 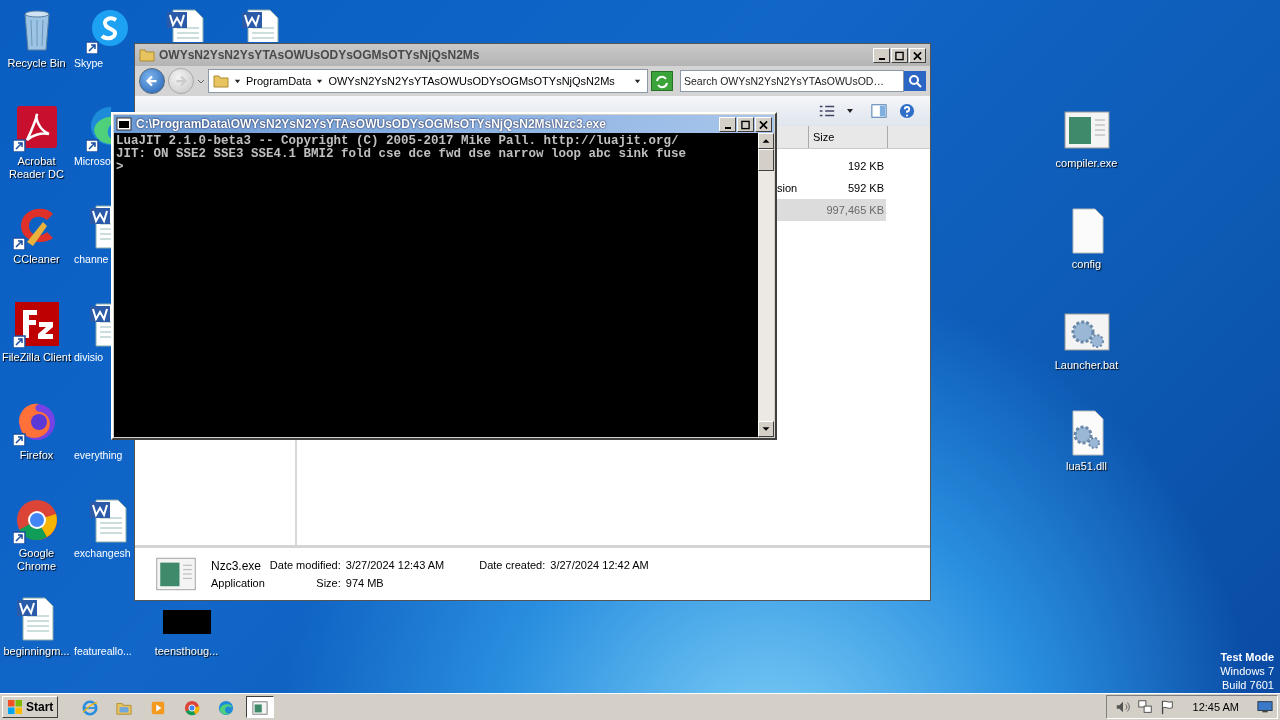 What do you see at coordinates (36, 259) in the screenshot?
I see `desktop-icon-label: CCleaner` at bounding box center [36, 259].